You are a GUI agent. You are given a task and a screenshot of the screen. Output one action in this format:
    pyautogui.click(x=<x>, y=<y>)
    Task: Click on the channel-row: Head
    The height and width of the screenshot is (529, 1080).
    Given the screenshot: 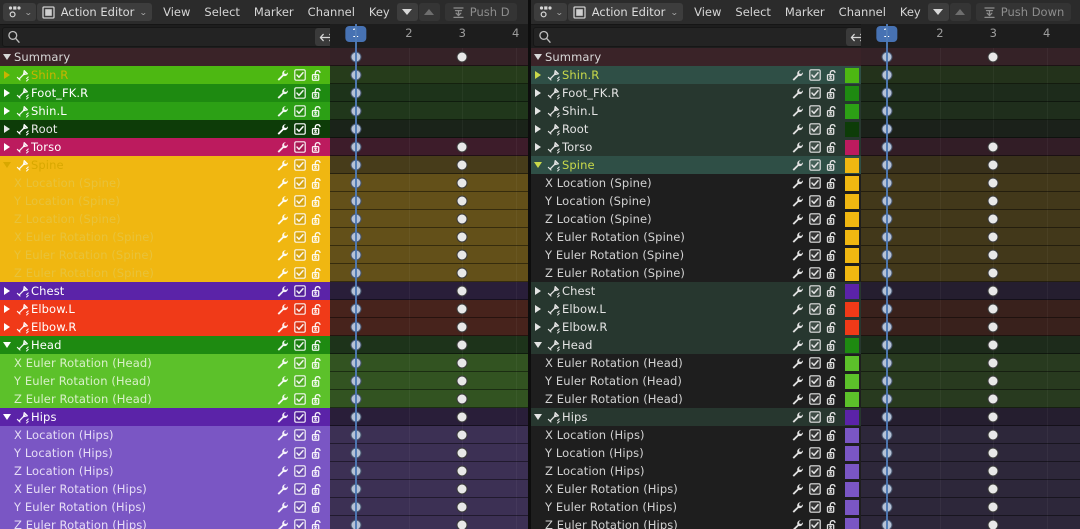 What is the action you would take?
    pyautogui.click(x=805, y=345)
    